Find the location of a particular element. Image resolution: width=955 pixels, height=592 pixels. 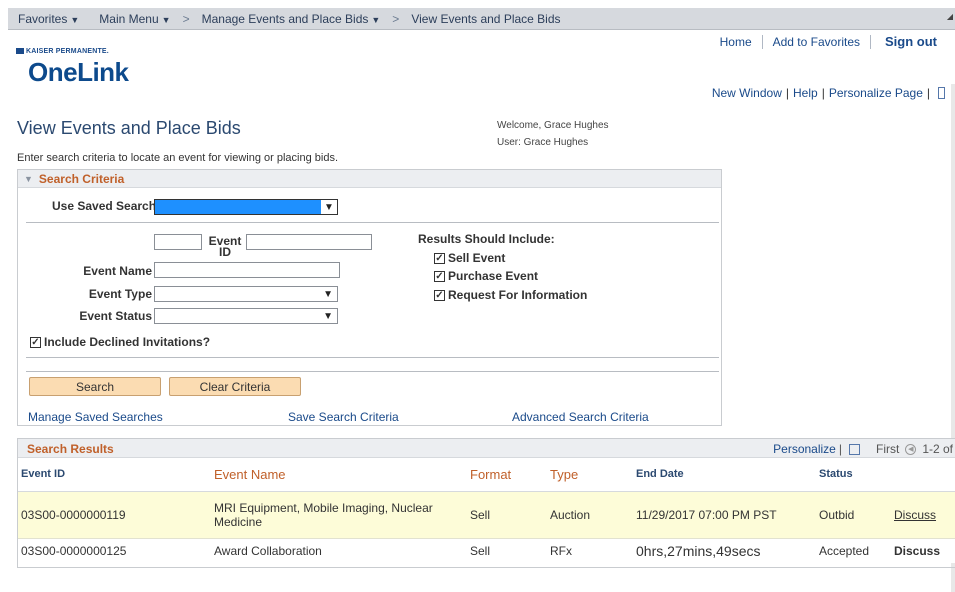

results-navigation: Personalize | First ◀ 1-2 of is located at coordinates (863, 449).